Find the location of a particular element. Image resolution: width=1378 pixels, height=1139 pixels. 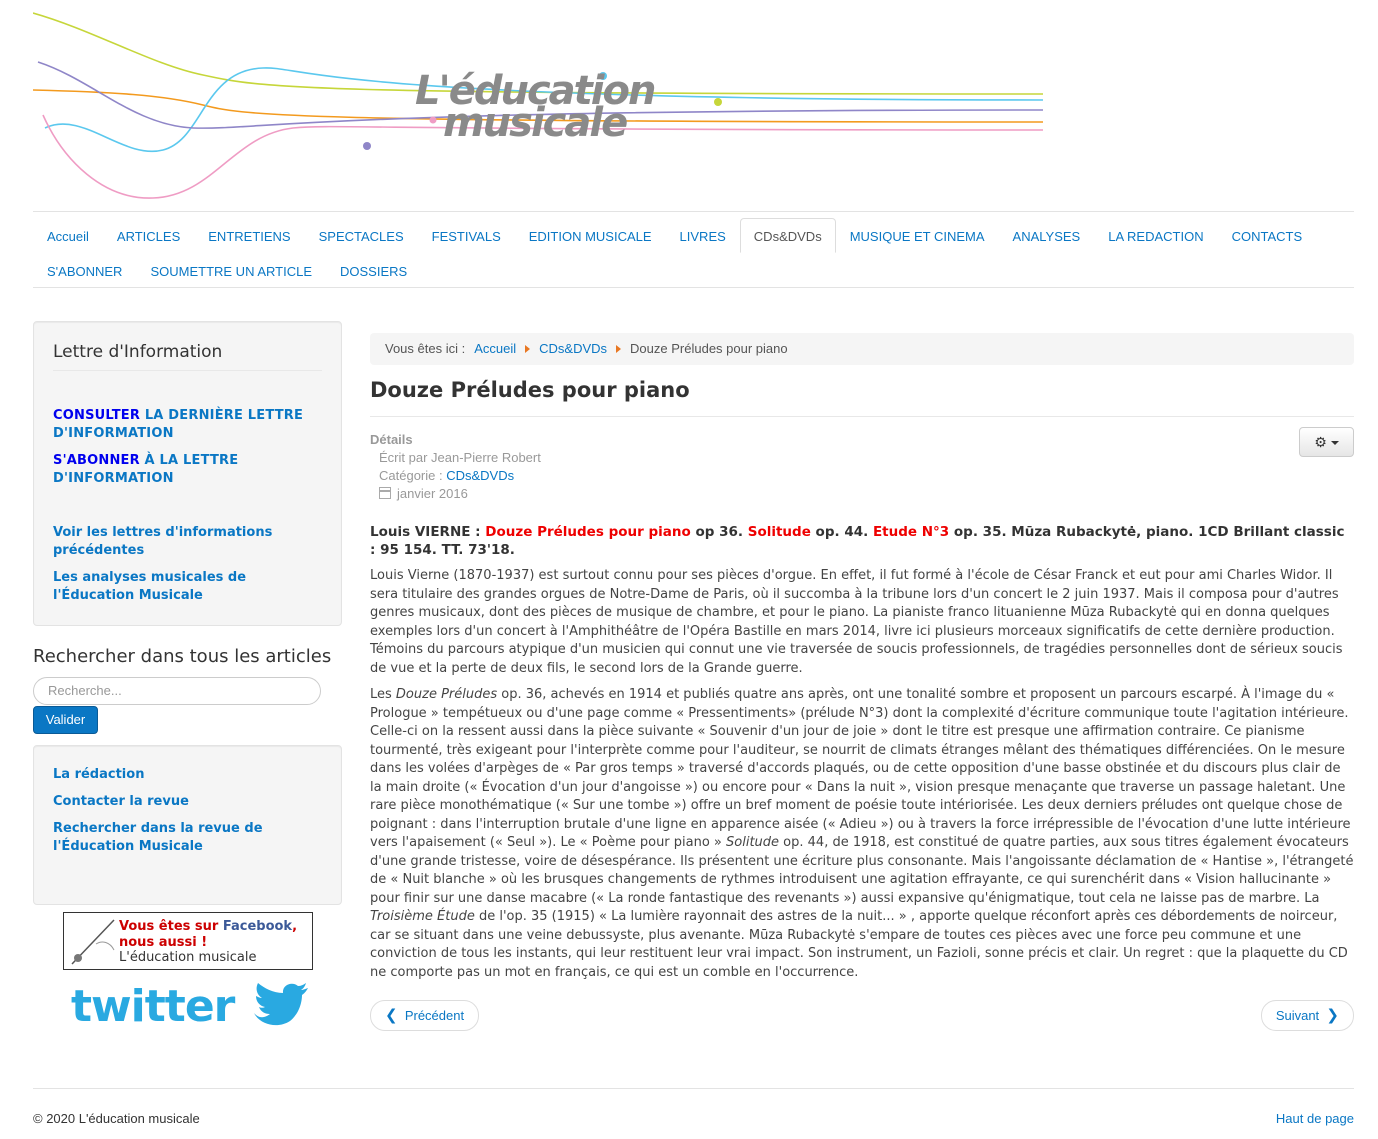

facebook-line3: L'éducation musicale is located at coordinates (188, 957).